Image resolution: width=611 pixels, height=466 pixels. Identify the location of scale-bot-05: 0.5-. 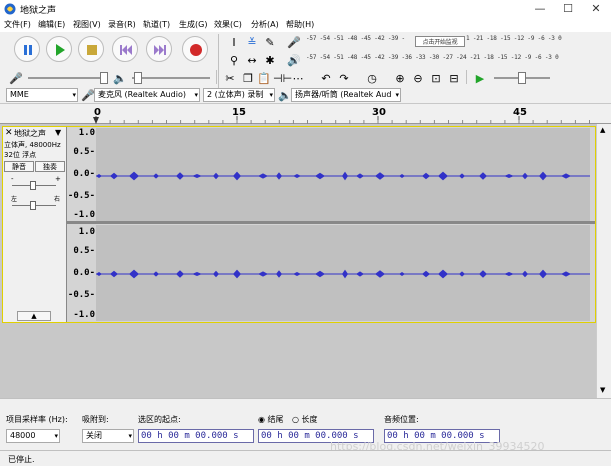
(84, 251).